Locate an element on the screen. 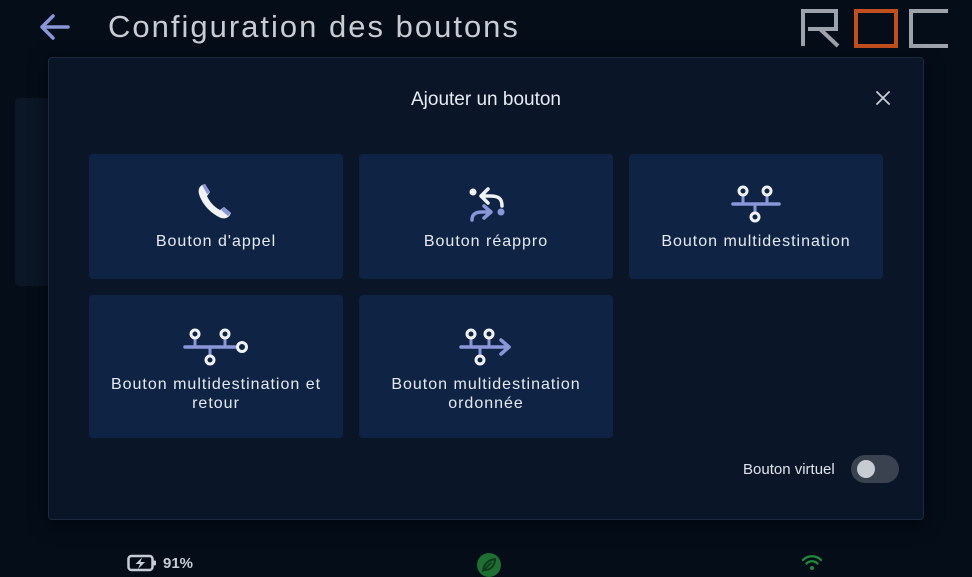  multidestination-return-icon is located at coordinates (215, 347).